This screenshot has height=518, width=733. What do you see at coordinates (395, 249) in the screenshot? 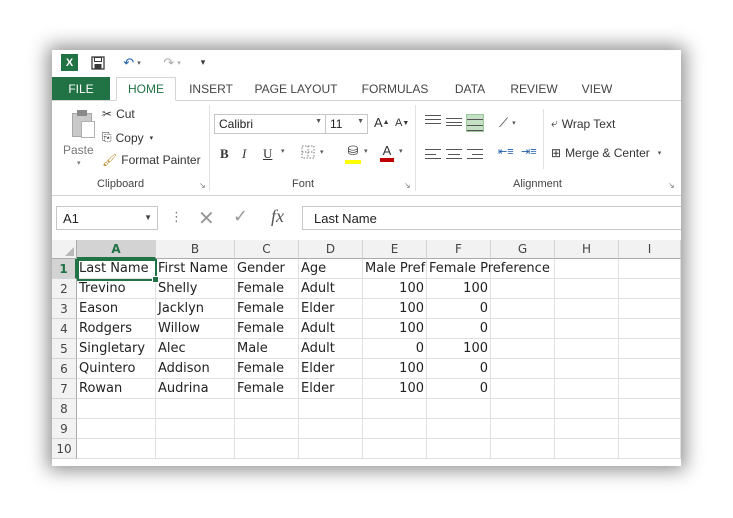
I see `column-header-e: E` at bounding box center [395, 249].